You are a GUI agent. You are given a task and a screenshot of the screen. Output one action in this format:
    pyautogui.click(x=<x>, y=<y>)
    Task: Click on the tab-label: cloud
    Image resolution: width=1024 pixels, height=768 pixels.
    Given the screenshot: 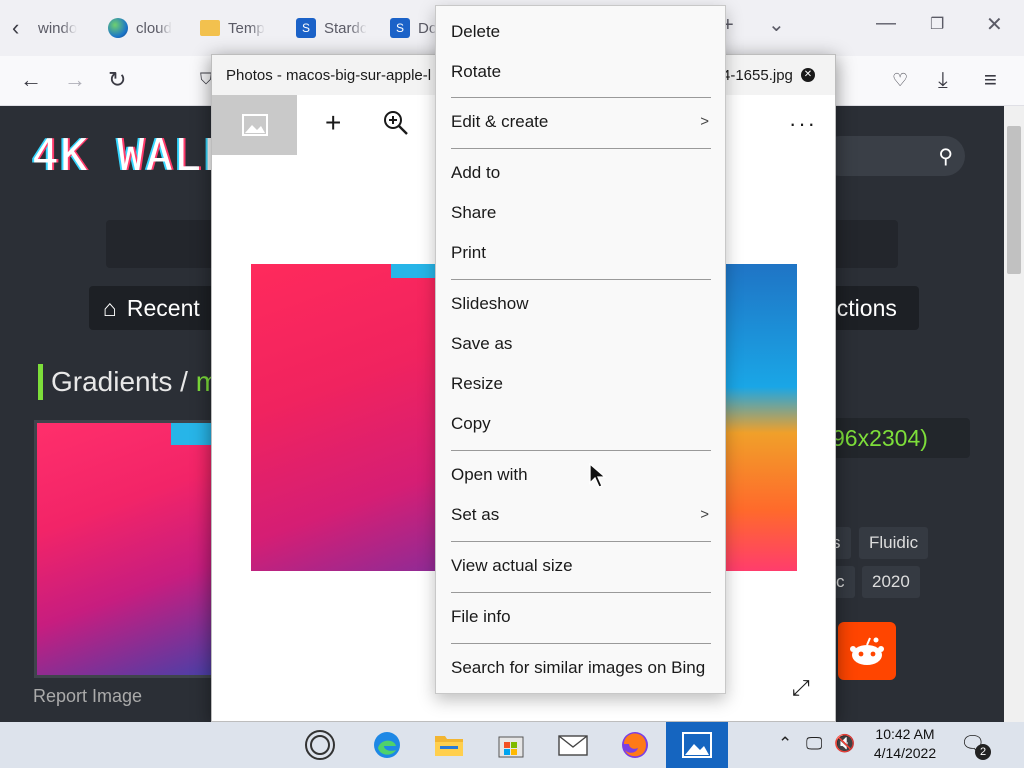 What is the action you would take?
    pyautogui.click(x=154, y=28)
    